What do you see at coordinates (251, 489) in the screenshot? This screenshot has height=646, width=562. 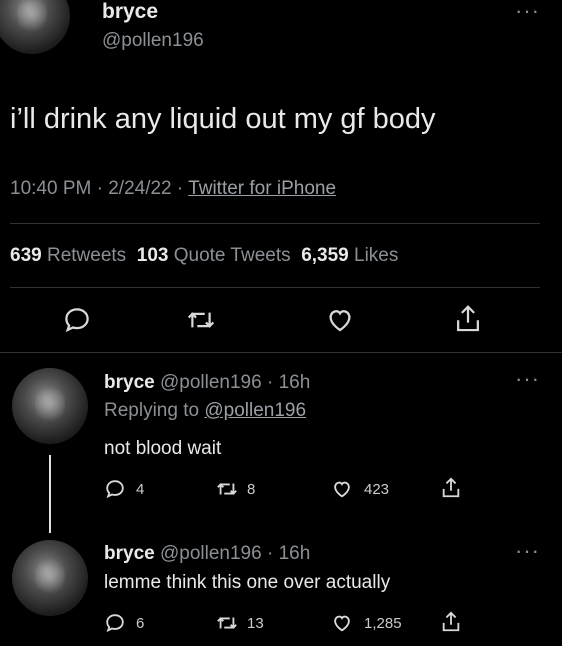 I see `retweet-count: 8` at bounding box center [251, 489].